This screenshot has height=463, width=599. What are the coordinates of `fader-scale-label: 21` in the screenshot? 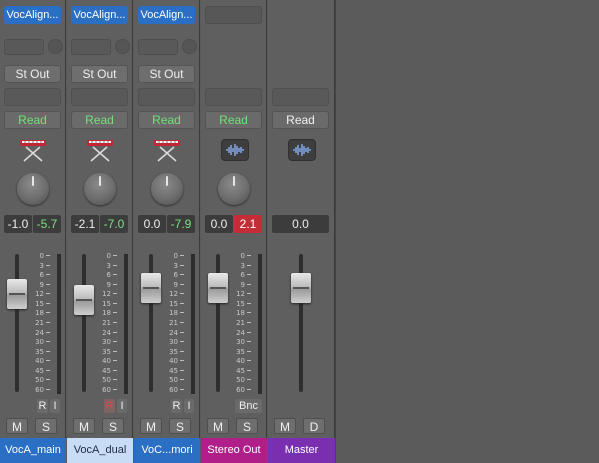 It's located at (39, 323).